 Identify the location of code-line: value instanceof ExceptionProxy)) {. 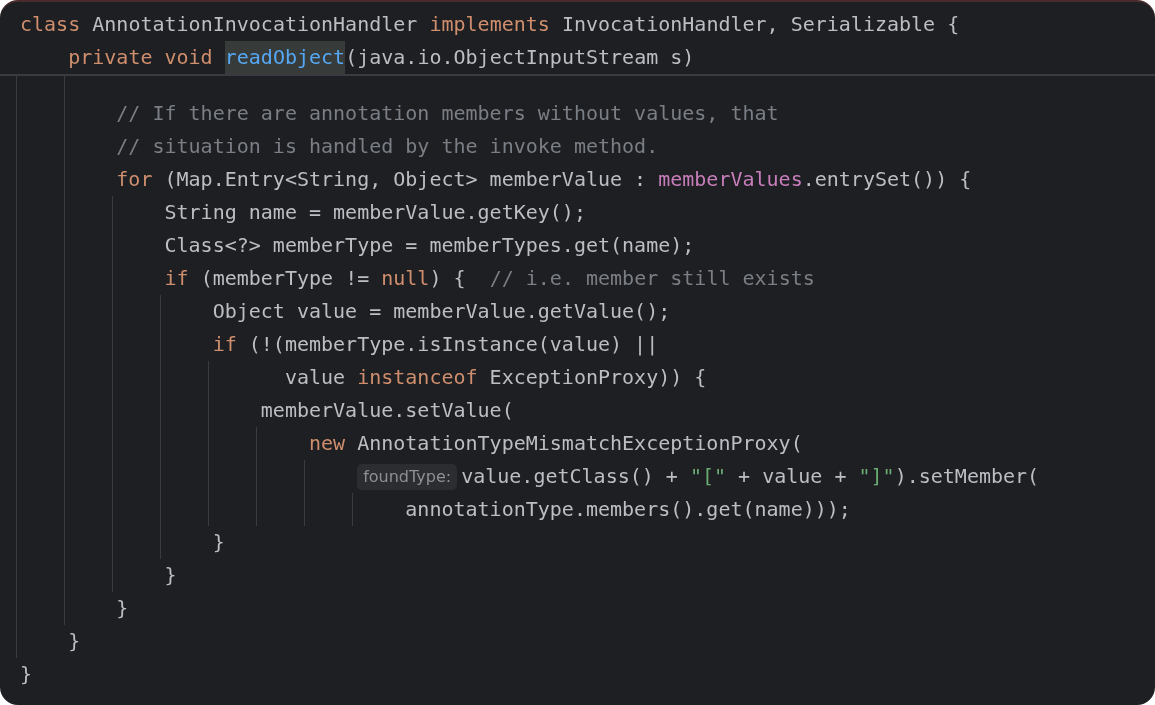
(495, 377).